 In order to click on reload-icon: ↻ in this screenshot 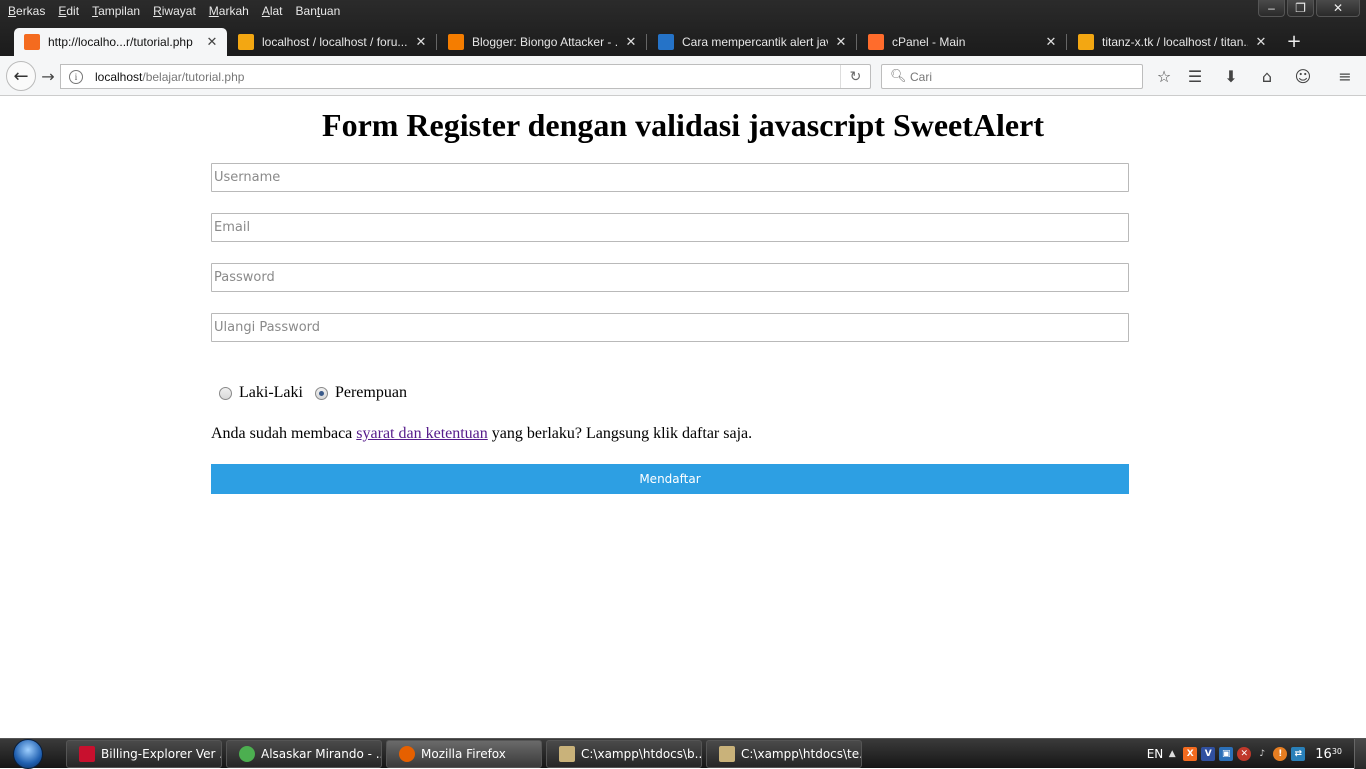, I will do `click(855, 76)`.